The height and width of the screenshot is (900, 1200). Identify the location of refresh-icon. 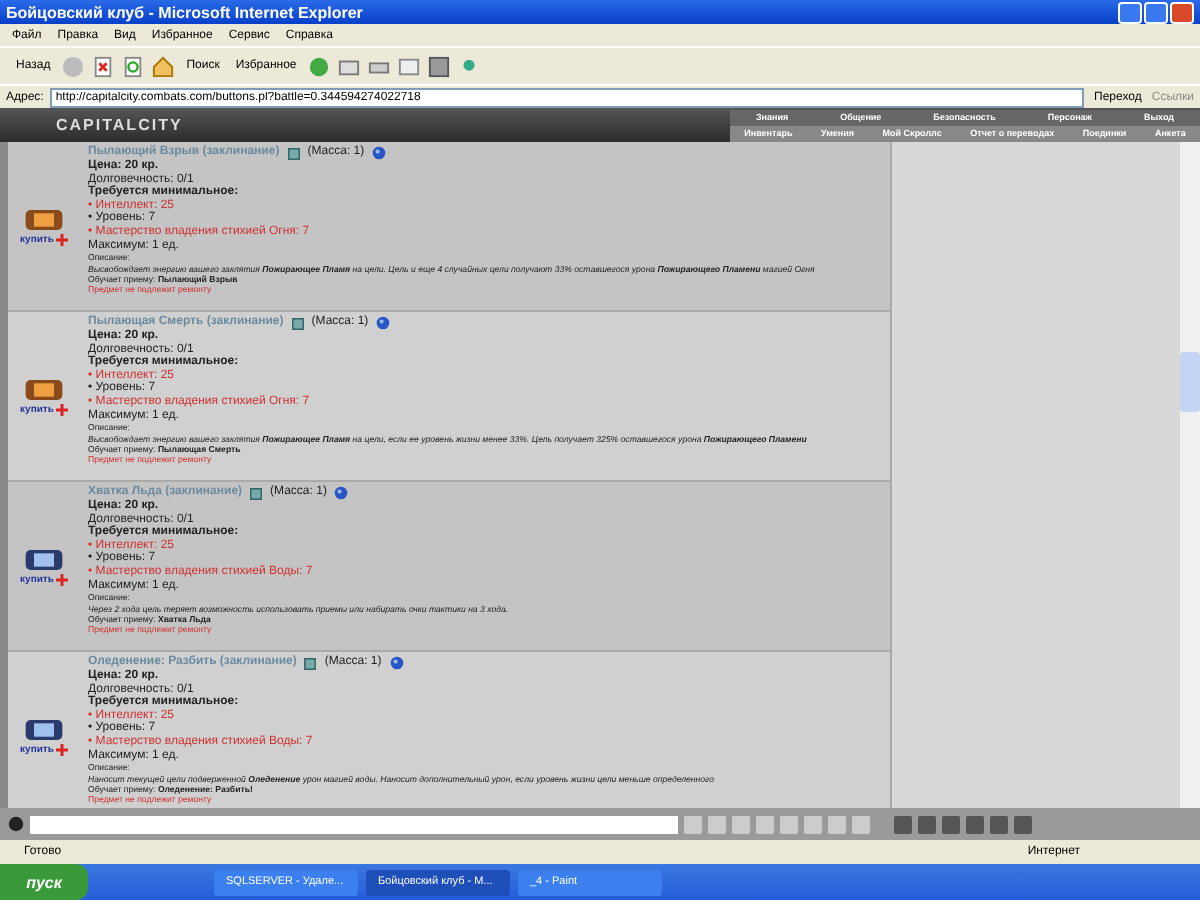
(133, 66).